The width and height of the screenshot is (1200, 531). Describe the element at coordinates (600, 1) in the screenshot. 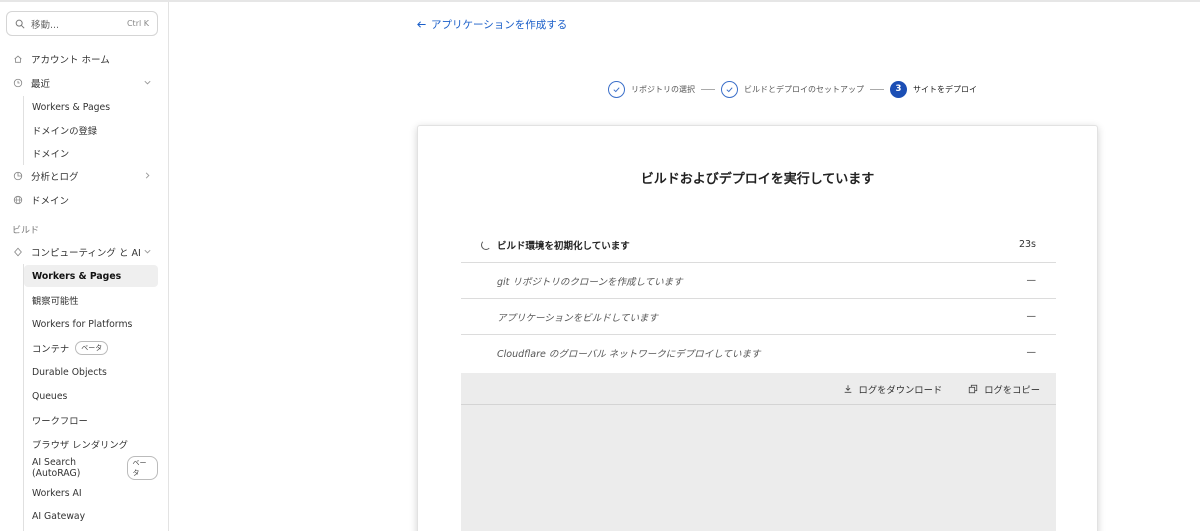

I see `top-divider` at that location.